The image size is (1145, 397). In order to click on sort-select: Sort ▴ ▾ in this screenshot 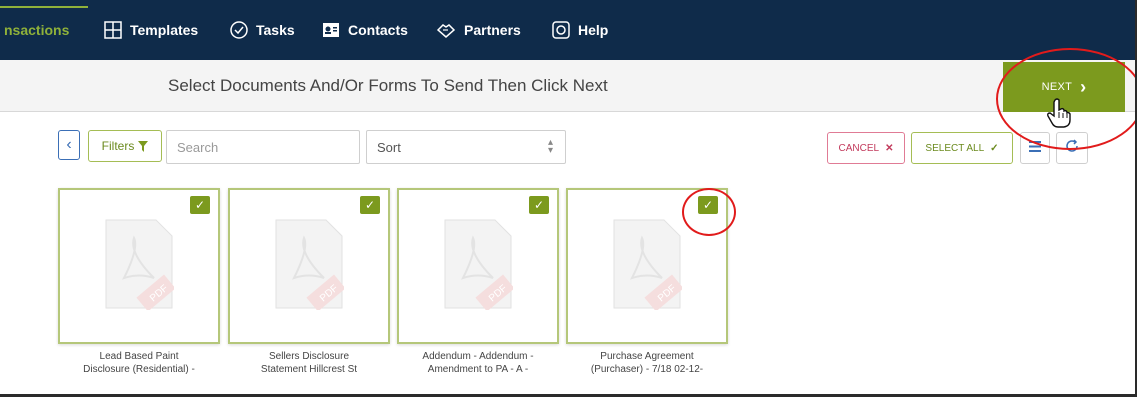, I will do `click(466, 147)`.